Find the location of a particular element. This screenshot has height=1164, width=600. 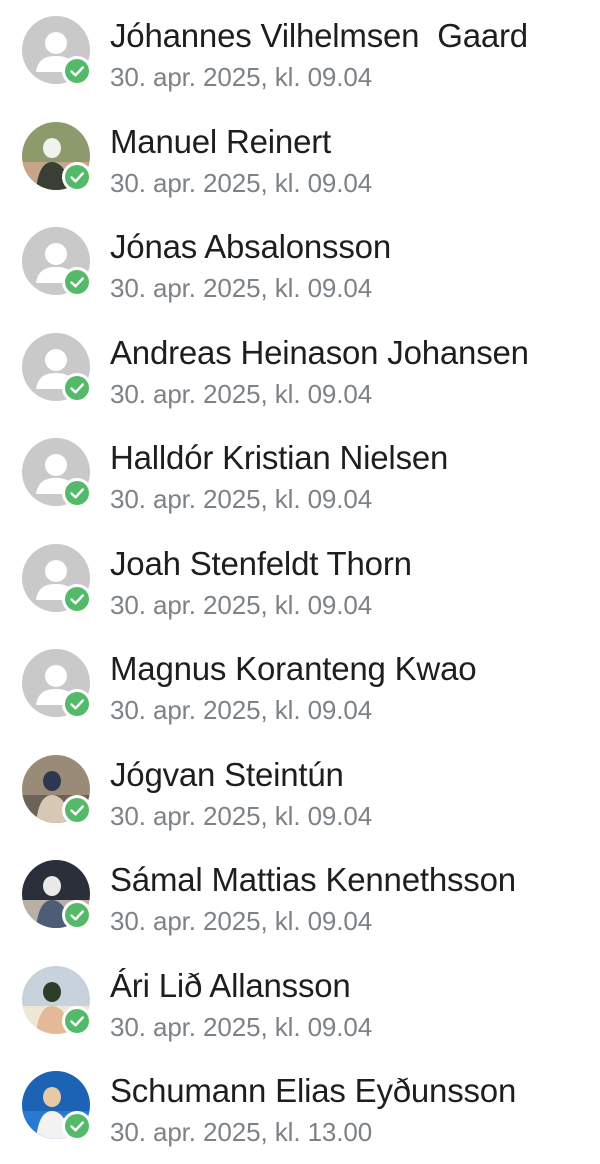

member-name: Manuel Reinert is located at coordinates (220, 141).